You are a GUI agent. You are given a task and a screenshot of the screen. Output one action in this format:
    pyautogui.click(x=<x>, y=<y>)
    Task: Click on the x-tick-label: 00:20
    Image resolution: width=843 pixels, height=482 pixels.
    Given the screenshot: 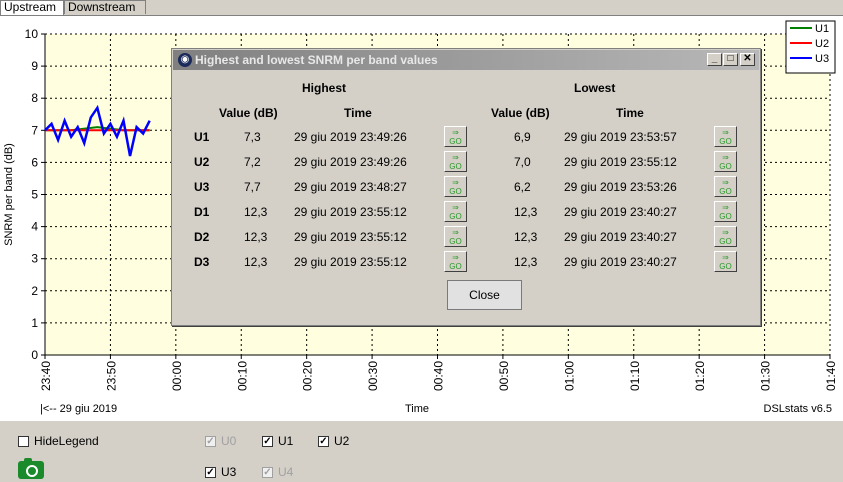 What is the action you would take?
    pyautogui.click(x=308, y=376)
    